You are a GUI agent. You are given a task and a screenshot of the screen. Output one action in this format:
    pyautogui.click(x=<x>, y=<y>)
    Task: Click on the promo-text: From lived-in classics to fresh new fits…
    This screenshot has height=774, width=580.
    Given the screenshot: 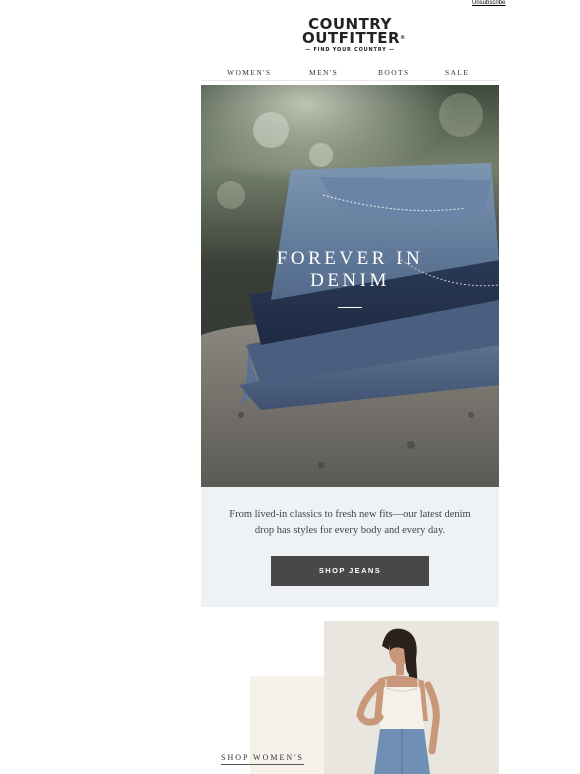 What is the action you would take?
    pyautogui.click(x=350, y=522)
    